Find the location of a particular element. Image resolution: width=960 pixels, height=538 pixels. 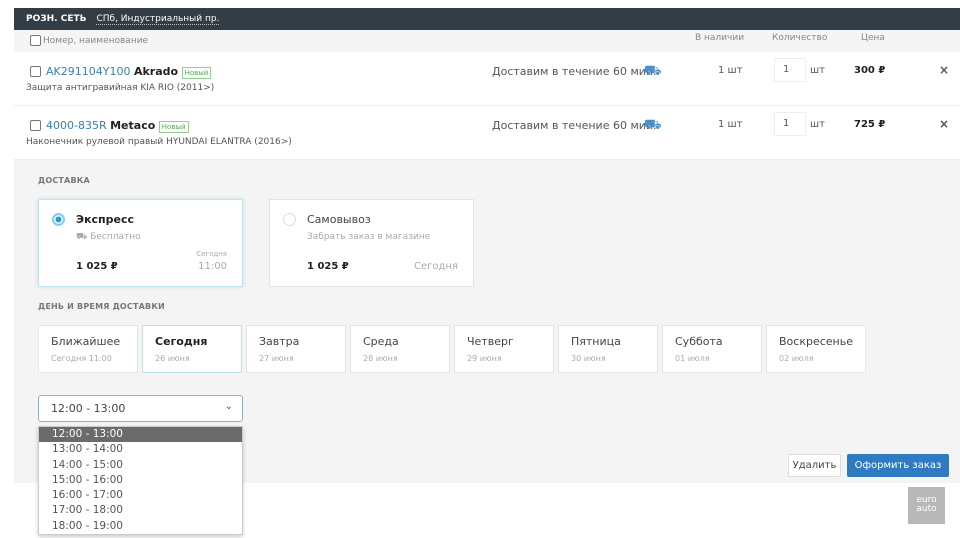

day-name: Пятница is located at coordinates (596, 341).